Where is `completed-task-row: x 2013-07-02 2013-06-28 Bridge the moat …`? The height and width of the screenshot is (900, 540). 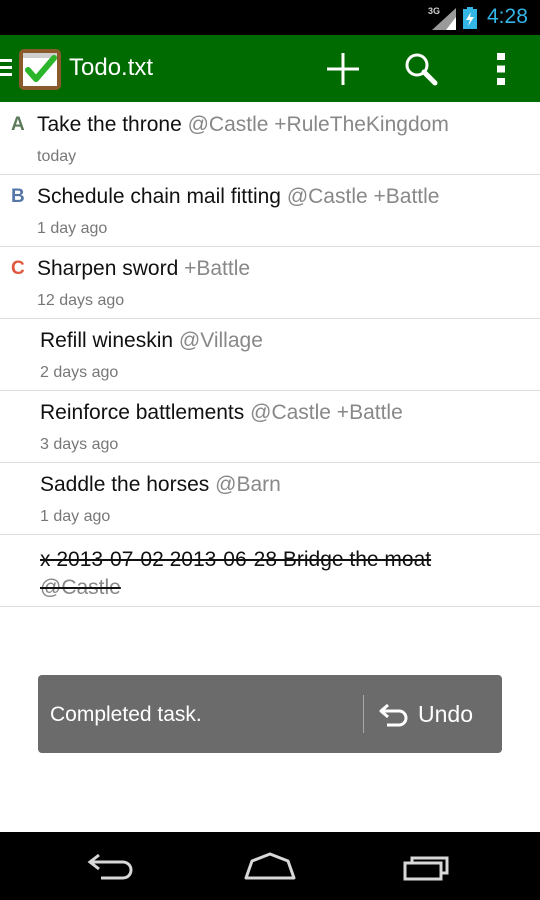 completed-task-row: x 2013-07-02 2013-06-28 Bridge the moat … is located at coordinates (270, 571).